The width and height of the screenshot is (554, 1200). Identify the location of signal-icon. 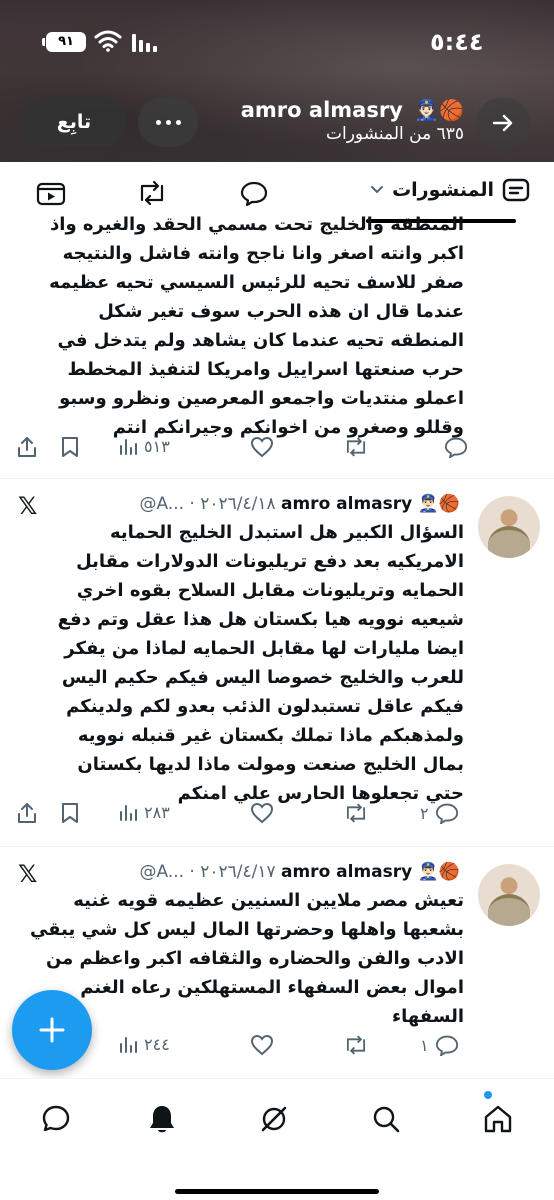
(144, 42).